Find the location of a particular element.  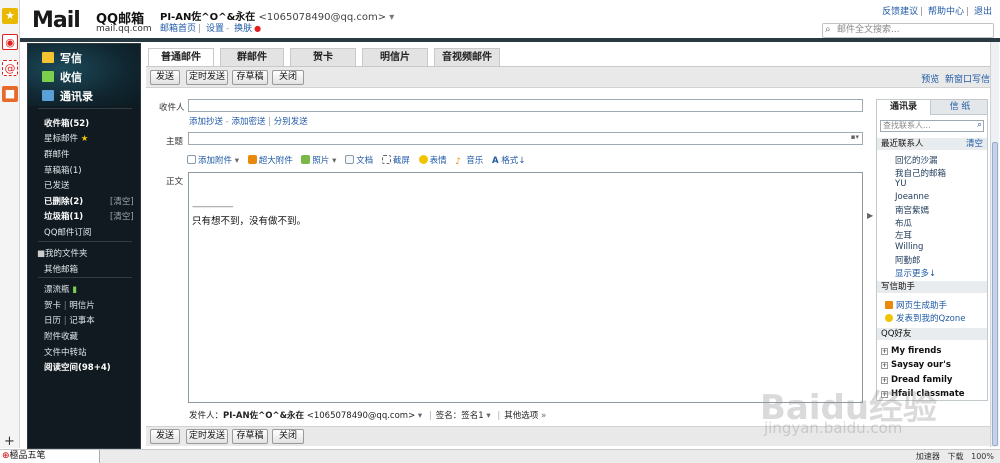

tab-contacts: 通讯录 is located at coordinates (904, 107).